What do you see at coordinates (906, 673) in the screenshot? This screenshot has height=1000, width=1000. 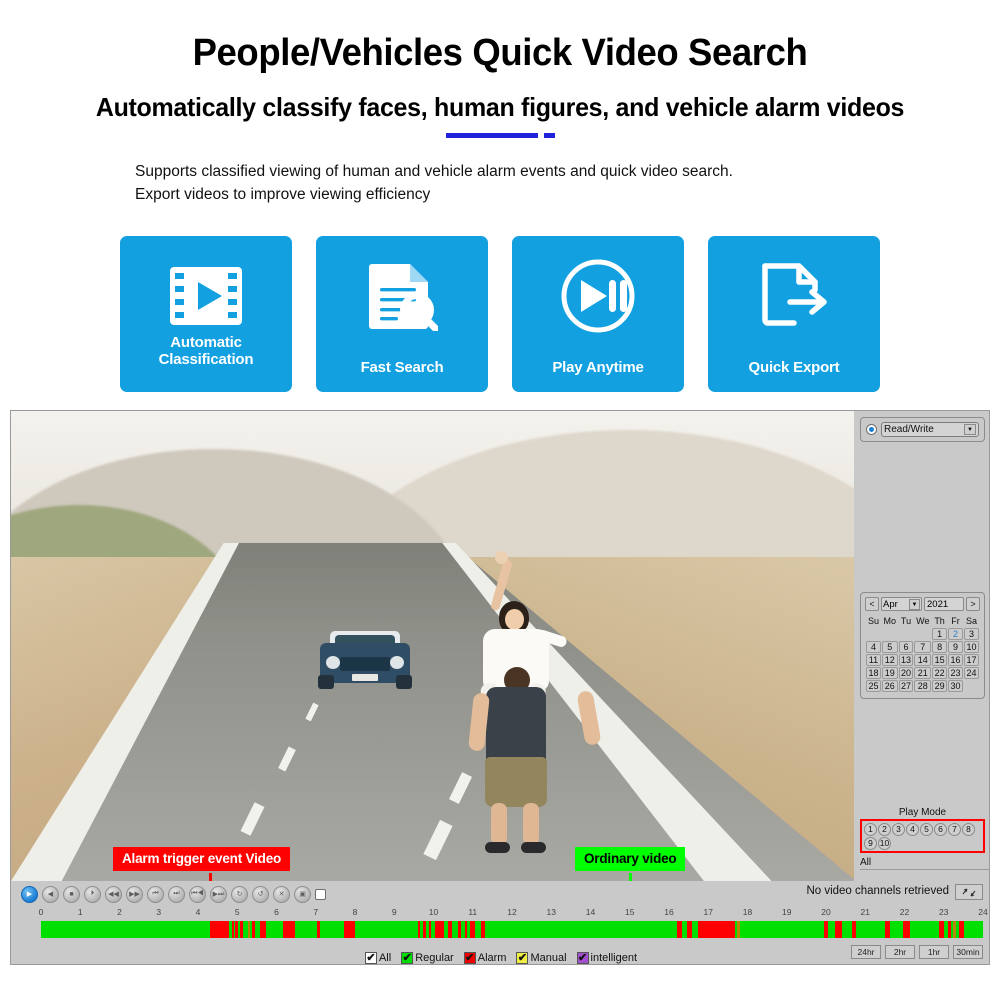 I see `calendar-day: 20` at bounding box center [906, 673].